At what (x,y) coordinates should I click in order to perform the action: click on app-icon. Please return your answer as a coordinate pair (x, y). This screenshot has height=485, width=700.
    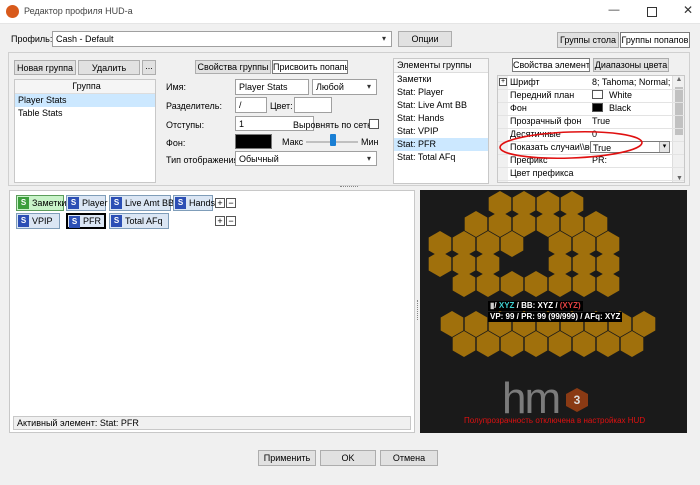
    Looking at the image, I should click on (12, 11).